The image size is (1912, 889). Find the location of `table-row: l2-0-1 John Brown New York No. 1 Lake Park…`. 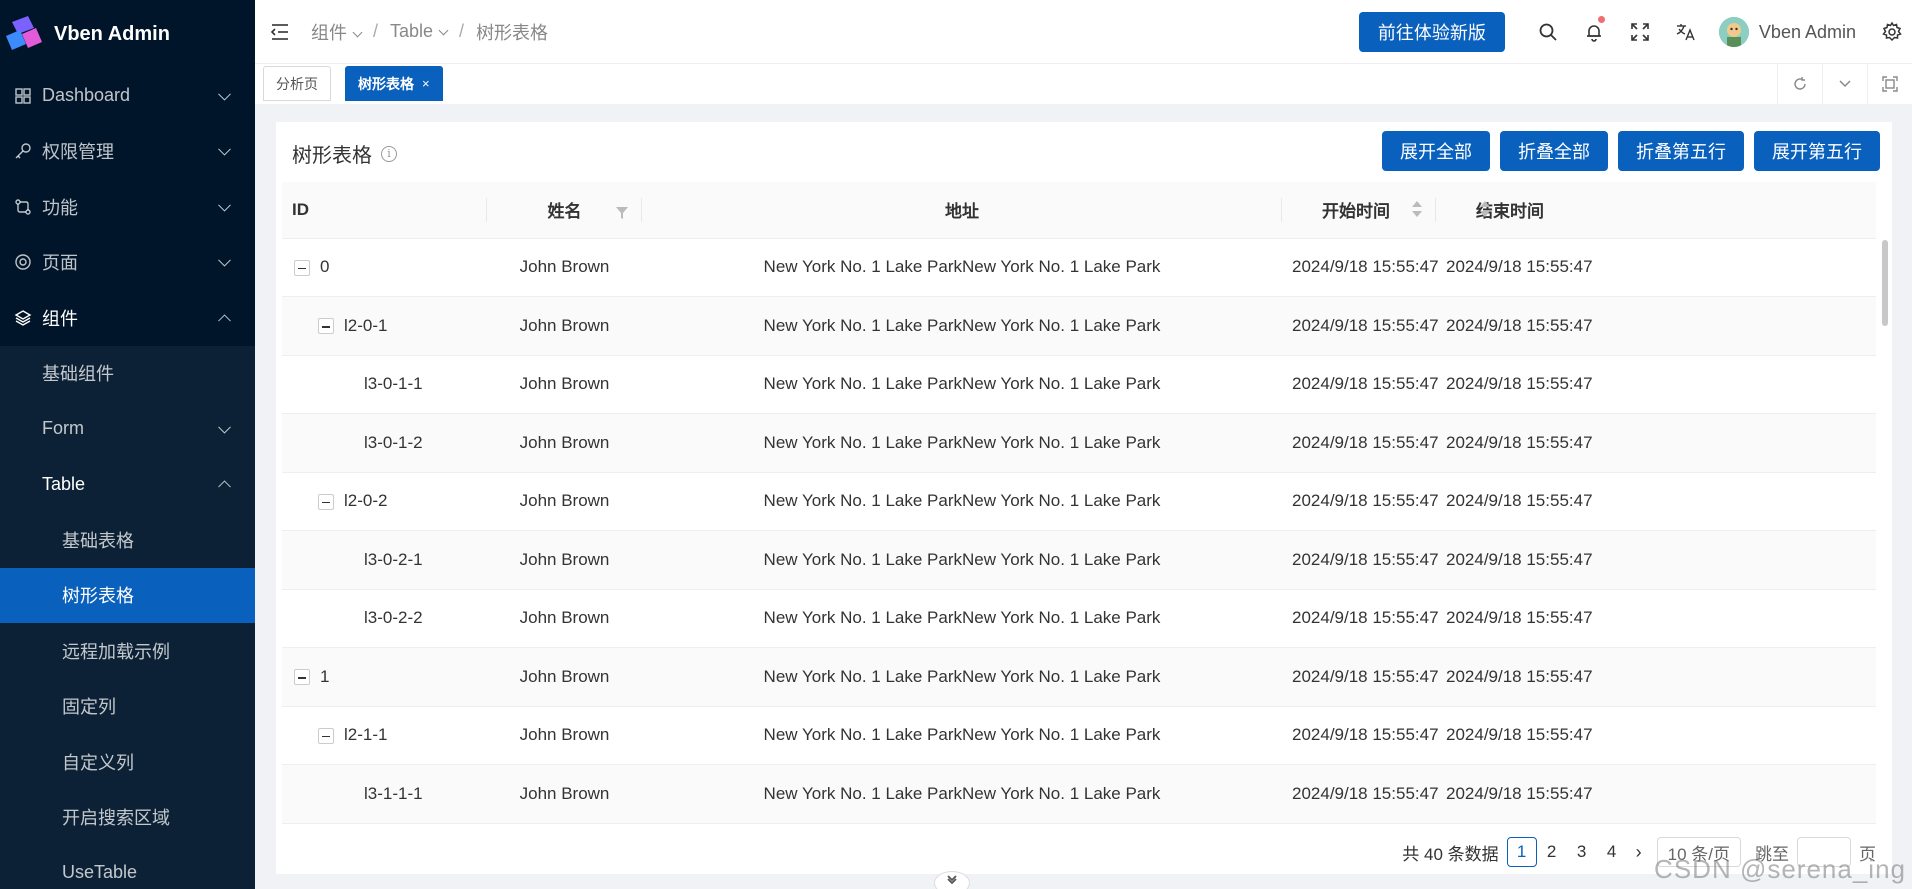

table-row: l2-0-1 John Brown New York No. 1 Lake Park… is located at coordinates (1079, 326).